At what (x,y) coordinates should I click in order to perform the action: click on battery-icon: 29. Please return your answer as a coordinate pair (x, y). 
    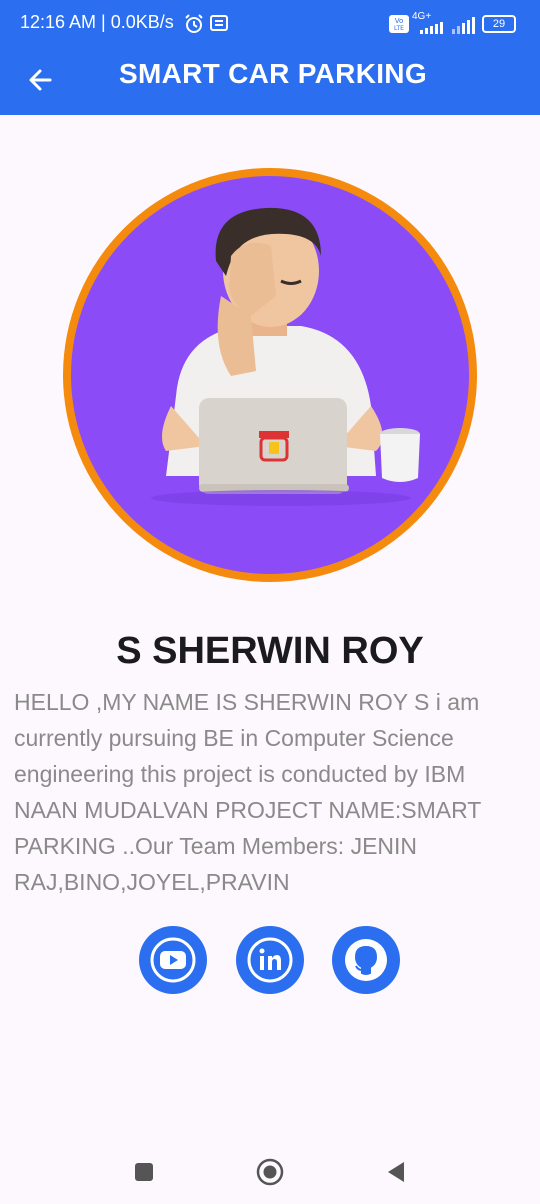
    Looking at the image, I should click on (499, 24).